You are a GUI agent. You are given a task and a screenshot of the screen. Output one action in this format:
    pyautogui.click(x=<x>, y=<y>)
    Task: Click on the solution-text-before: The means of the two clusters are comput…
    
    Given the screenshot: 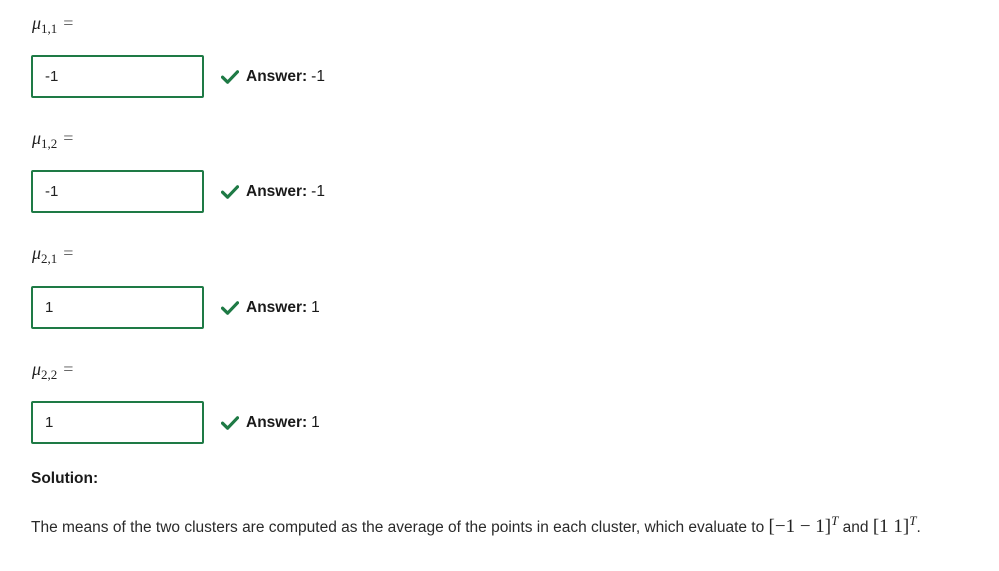 What is the action you would take?
    pyautogui.click(x=400, y=527)
    